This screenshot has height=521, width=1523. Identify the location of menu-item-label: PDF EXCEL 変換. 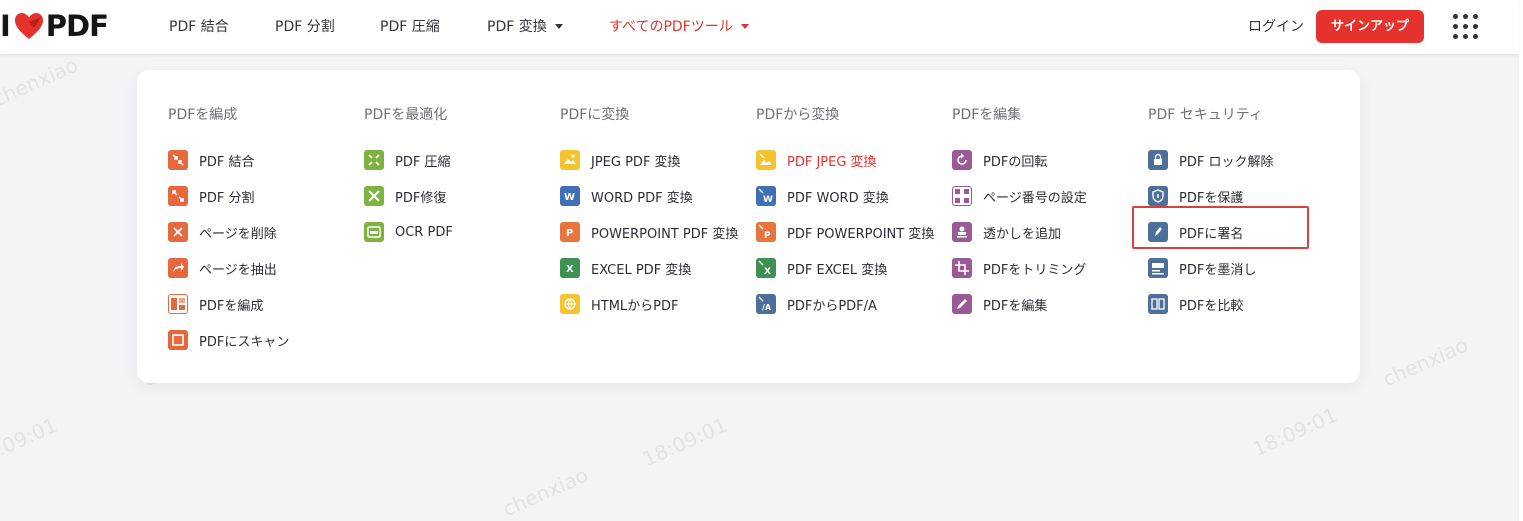
(837, 270).